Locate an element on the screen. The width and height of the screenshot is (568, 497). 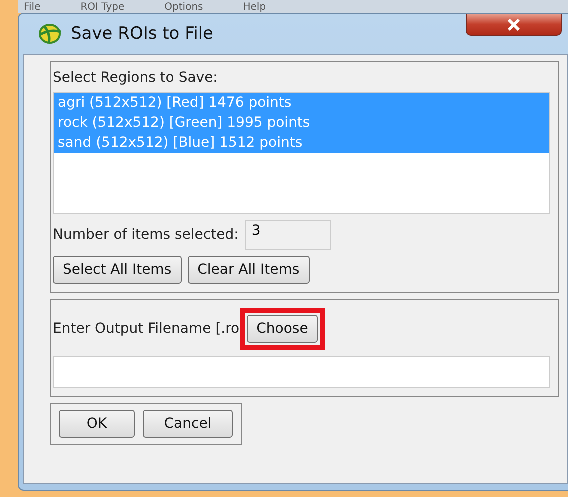
dialog-button: OK is located at coordinates (97, 424).